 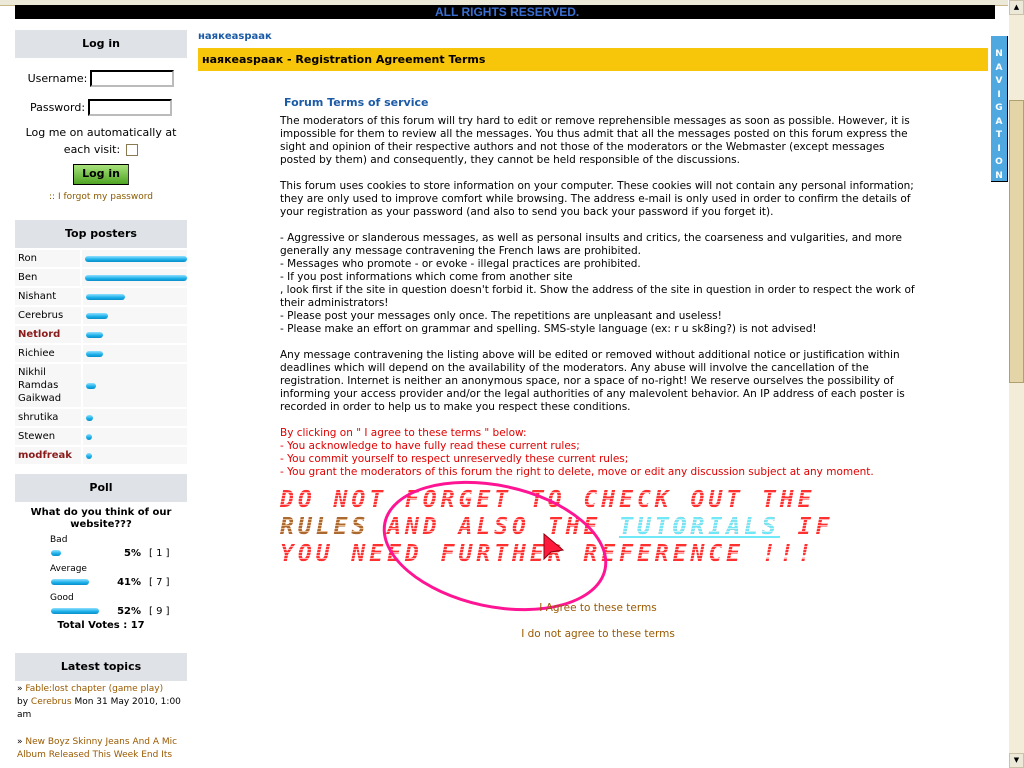 I want to click on poll-option-result: 5% [ 1 ], so click(x=101, y=553).